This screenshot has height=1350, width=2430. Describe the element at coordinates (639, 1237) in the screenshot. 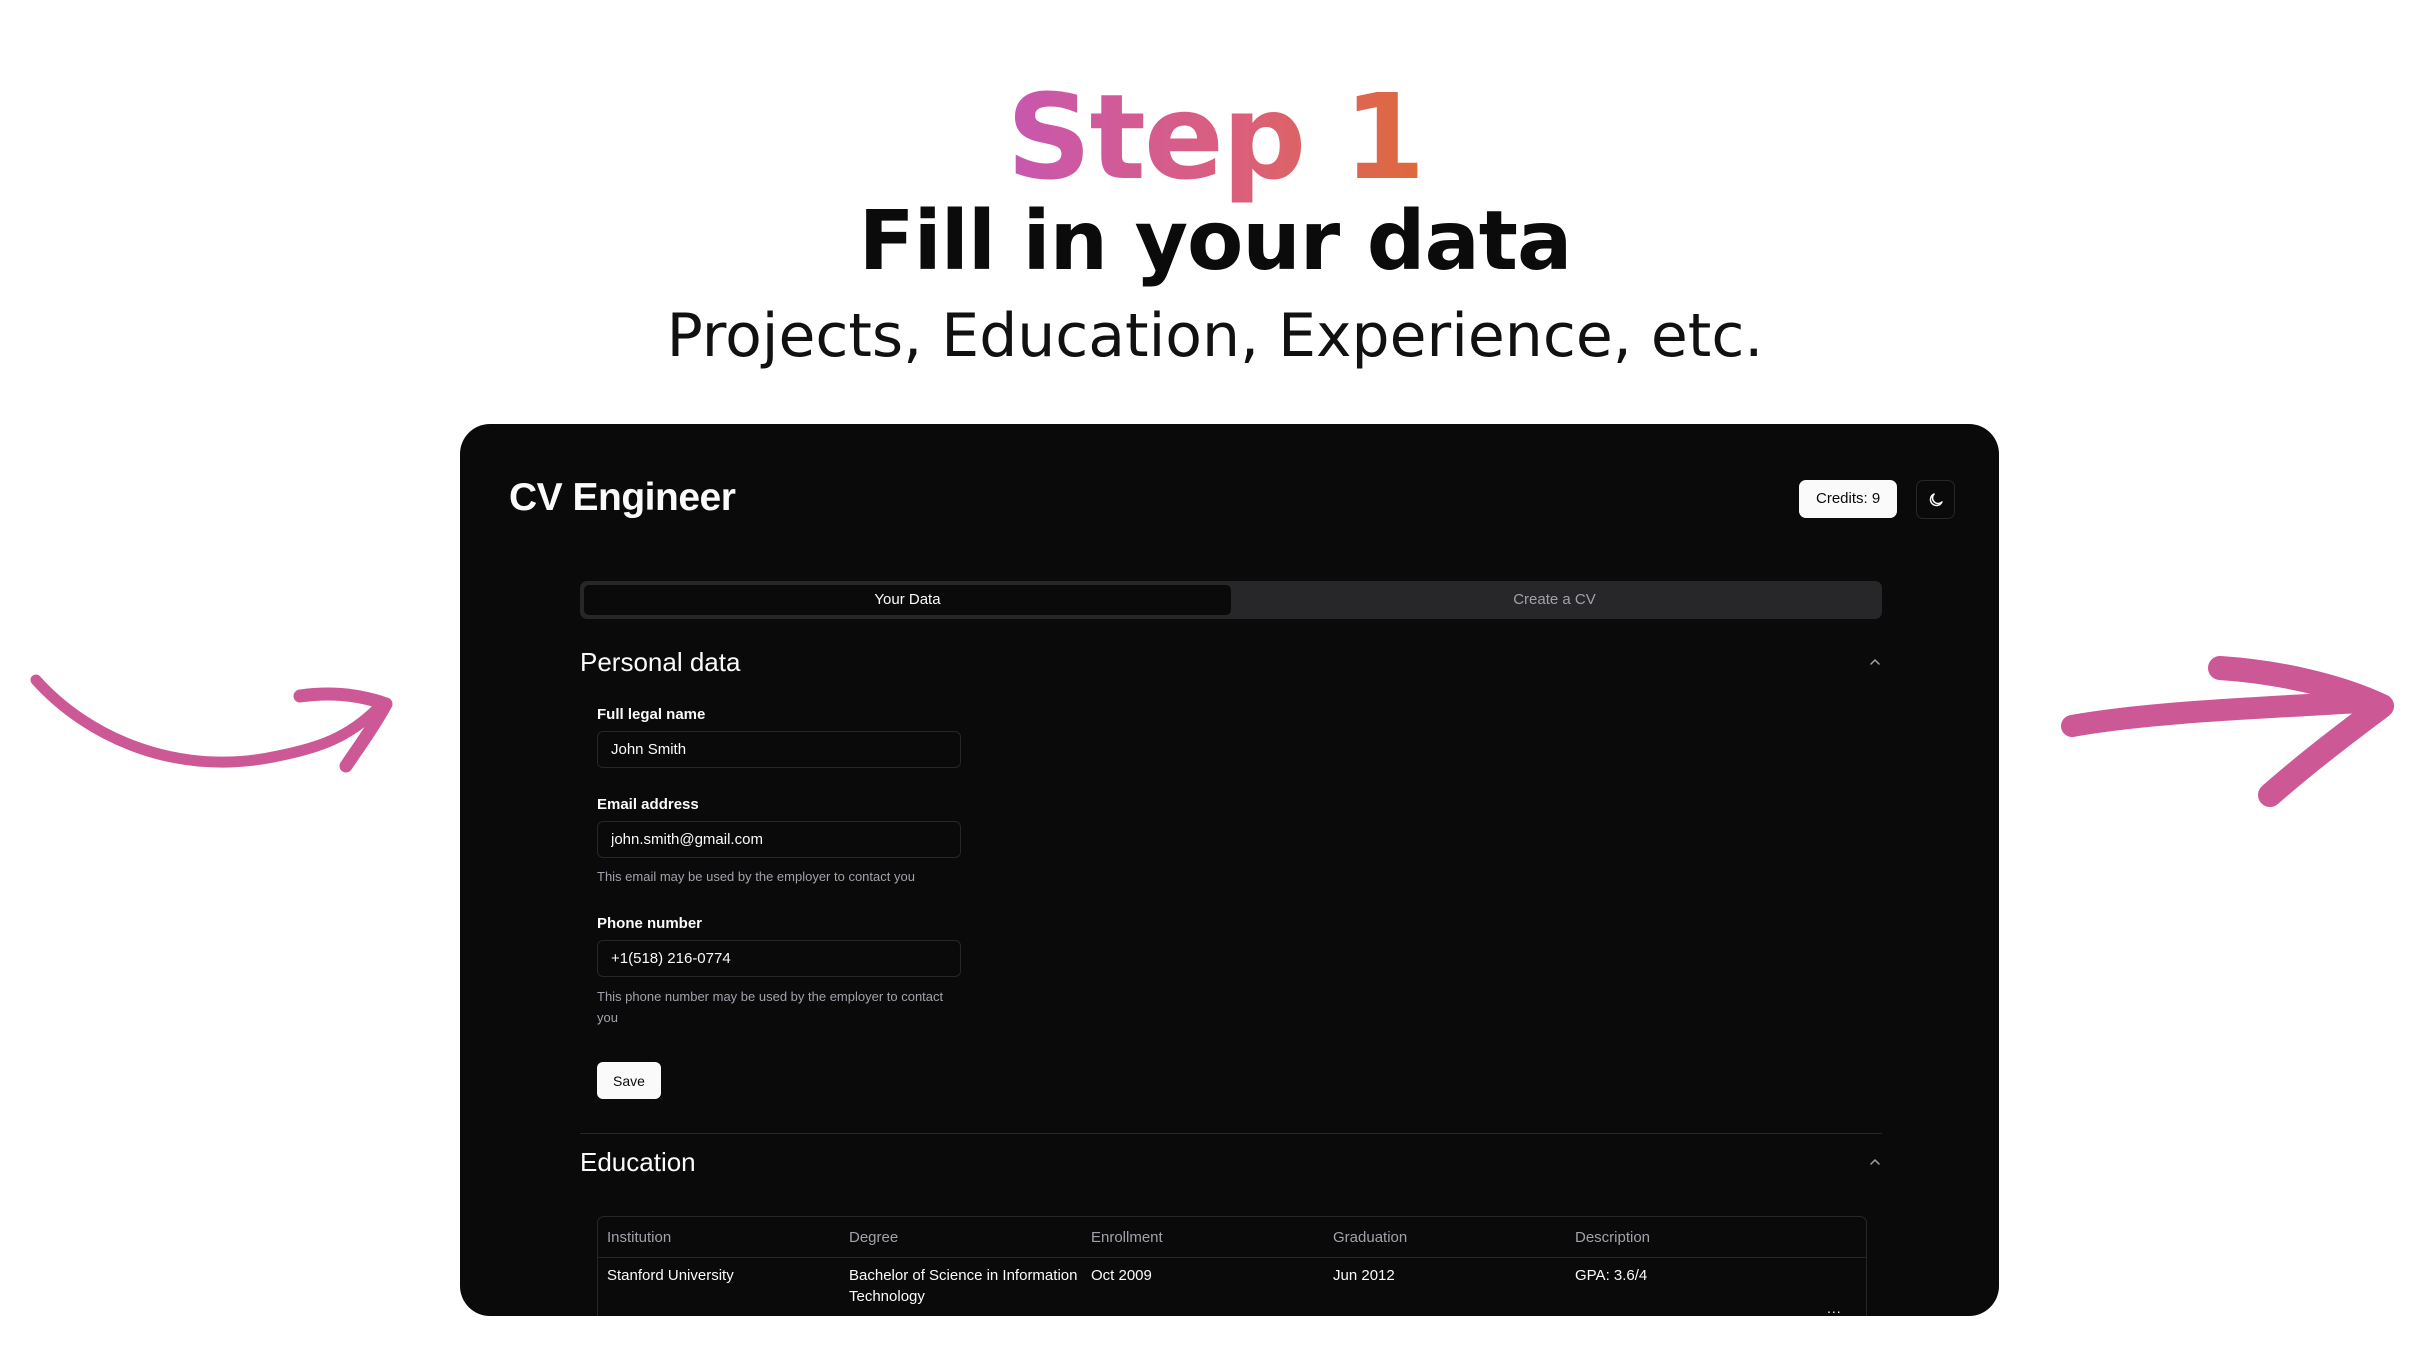

I see `column-header: Institution` at that location.